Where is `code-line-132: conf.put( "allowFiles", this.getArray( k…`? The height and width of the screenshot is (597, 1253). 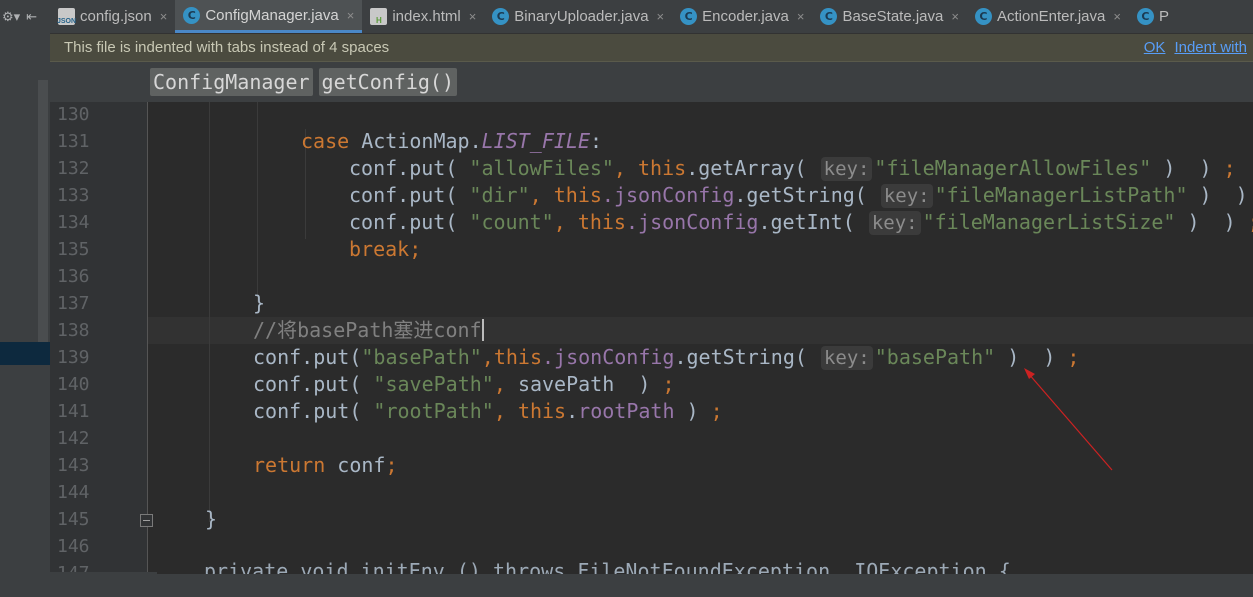
code-line-132: conf.put( "allowFiles", this.getArray( k… is located at coordinates (792, 168).